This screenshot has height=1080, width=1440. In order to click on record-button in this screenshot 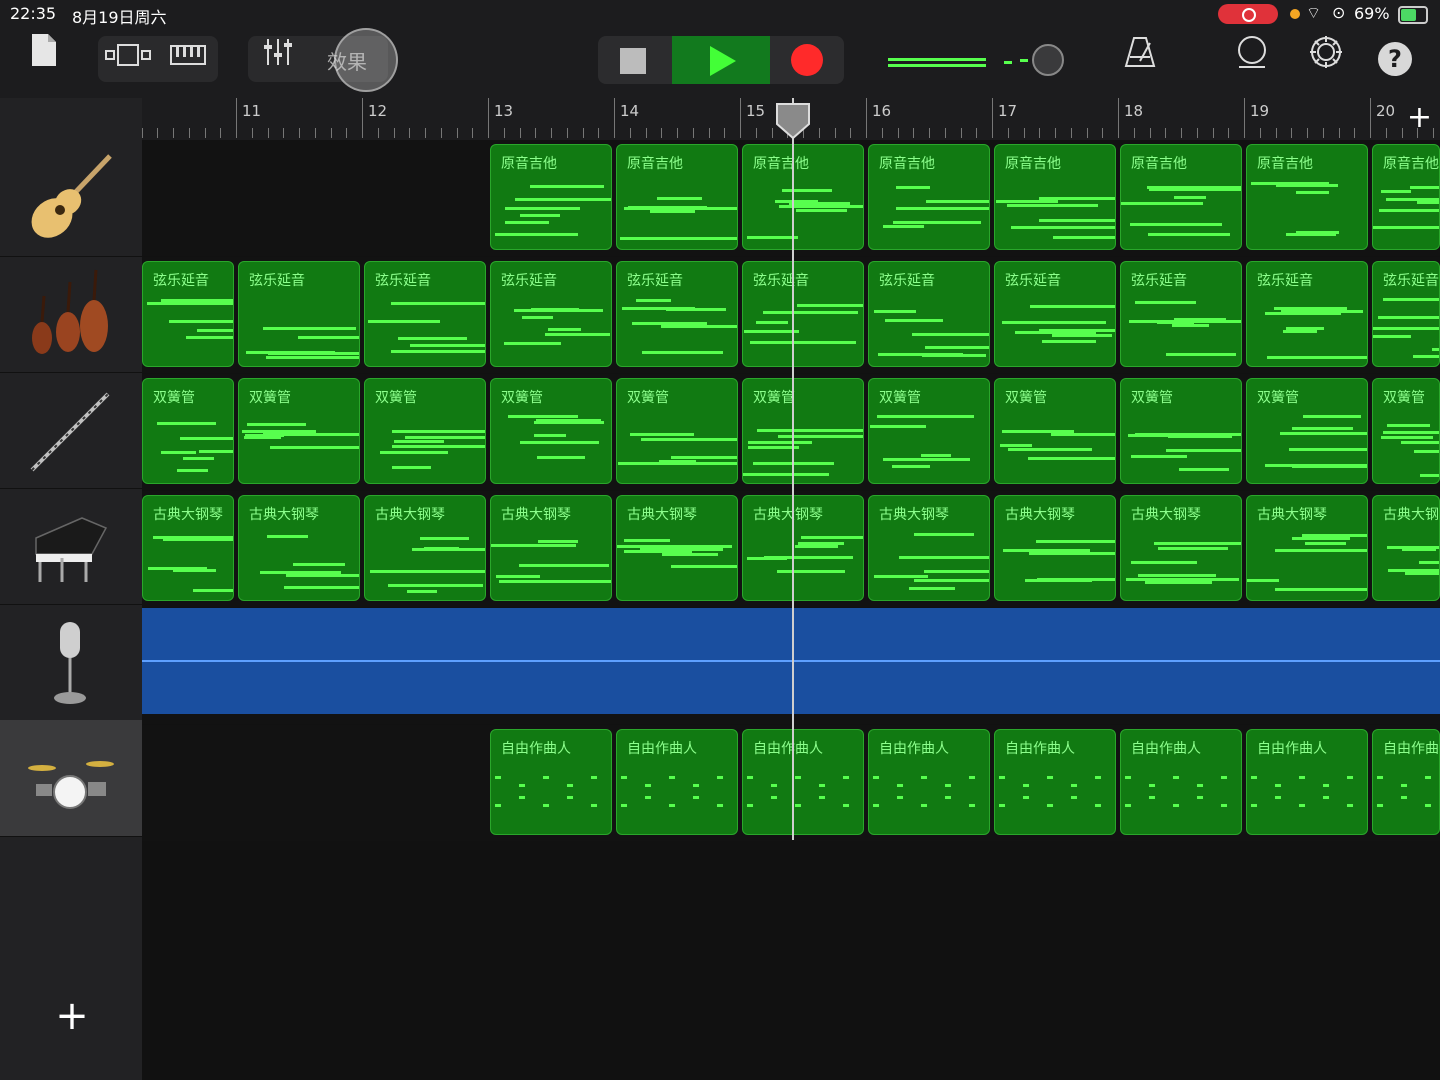, I will do `click(807, 60)`.